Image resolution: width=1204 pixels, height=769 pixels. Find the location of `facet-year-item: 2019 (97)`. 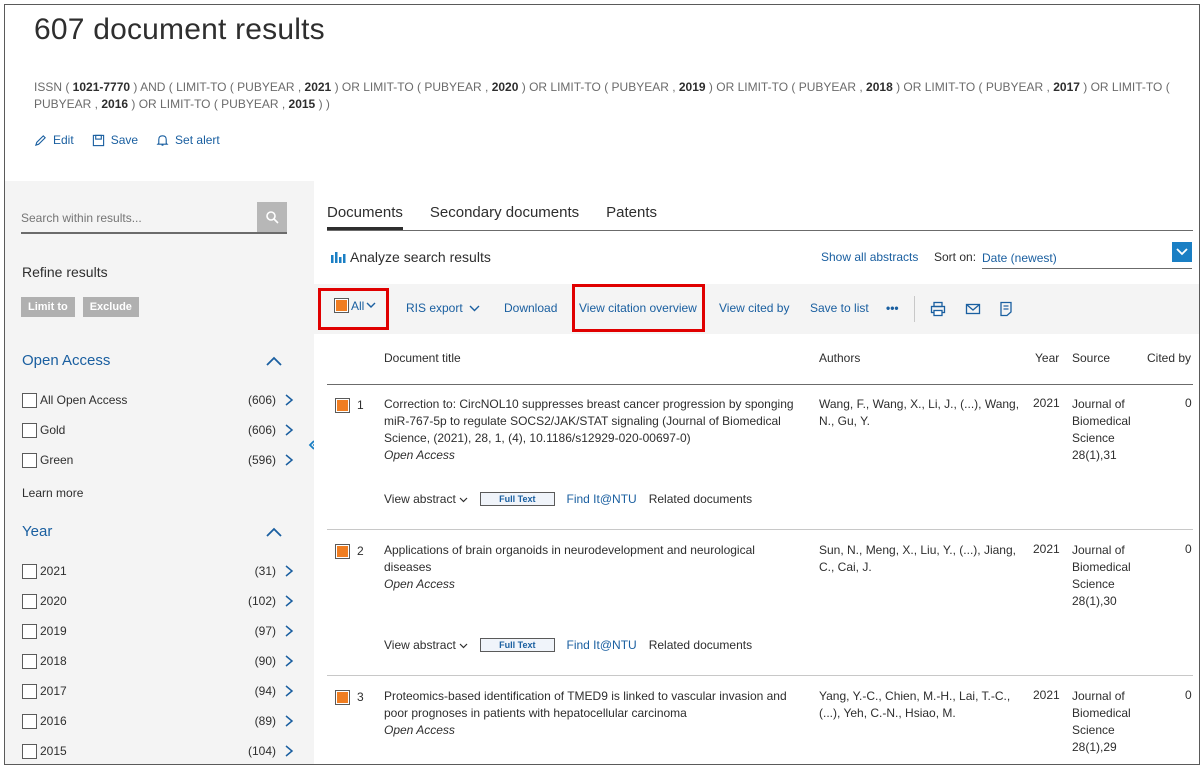

facet-year-item: 2019 (97) is located at coordinates (158, 631).